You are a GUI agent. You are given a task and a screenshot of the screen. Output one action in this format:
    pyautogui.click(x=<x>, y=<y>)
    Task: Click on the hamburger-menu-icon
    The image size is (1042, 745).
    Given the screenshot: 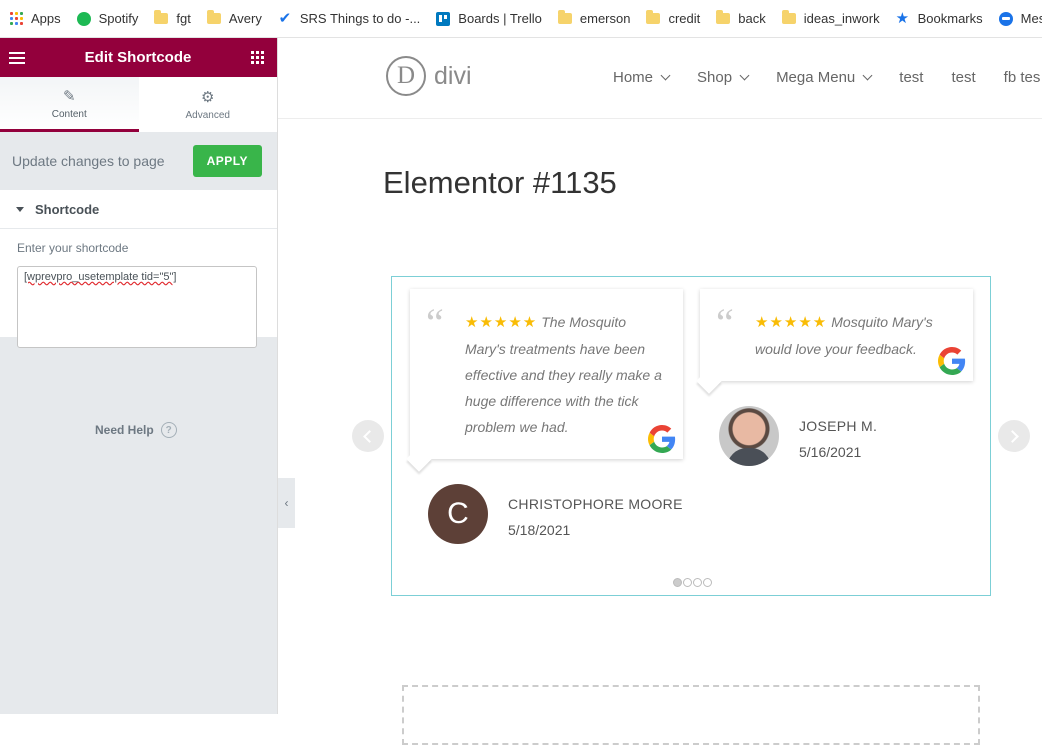 What is the action you would take?
    pyautogui.click(x=17, y=57)
    